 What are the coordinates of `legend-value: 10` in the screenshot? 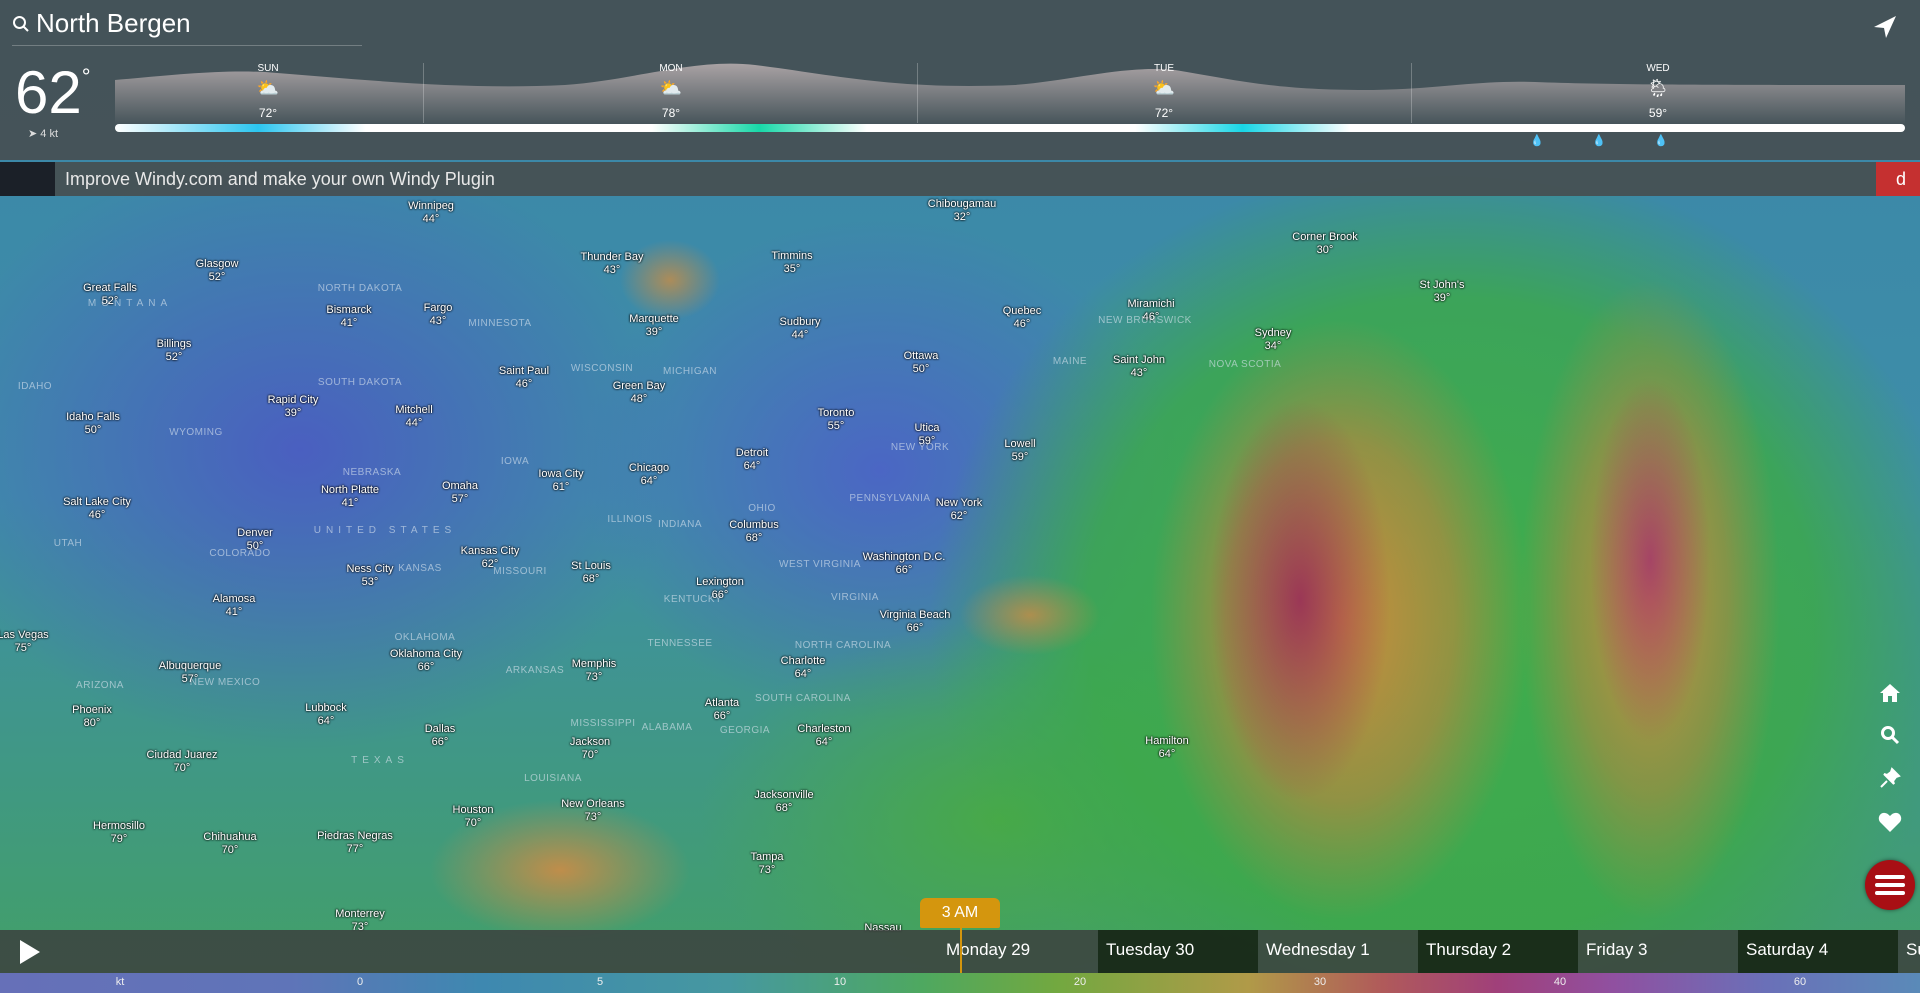 It's located at (840, 982).